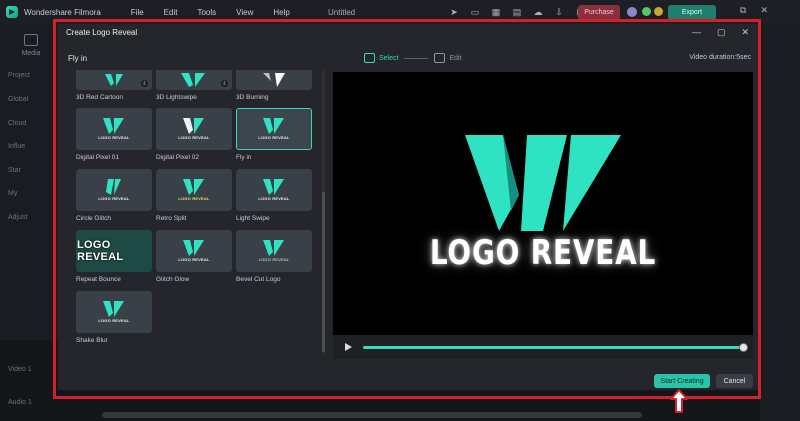 This screenshot has width=800, height=421. What do you see at coordinates (194, 195) in the screenshot?
I see `template-tile: LOGO REVEAL Retro Split` at bounding box center [194, 195].